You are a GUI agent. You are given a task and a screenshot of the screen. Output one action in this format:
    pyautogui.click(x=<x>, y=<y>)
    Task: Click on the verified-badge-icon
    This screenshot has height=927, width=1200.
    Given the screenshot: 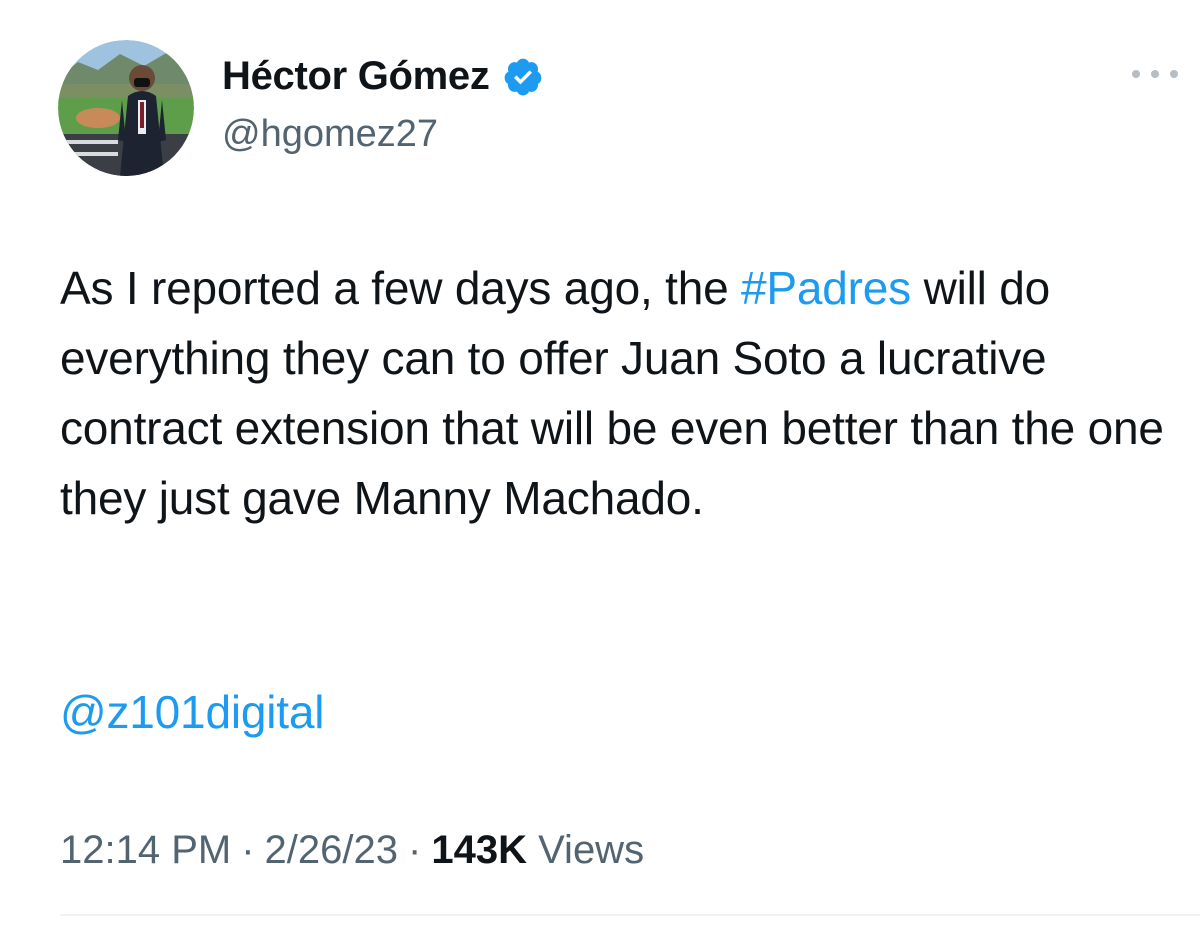 What is the action you would take?
    pyautogui.click(x=523, y=77)
    